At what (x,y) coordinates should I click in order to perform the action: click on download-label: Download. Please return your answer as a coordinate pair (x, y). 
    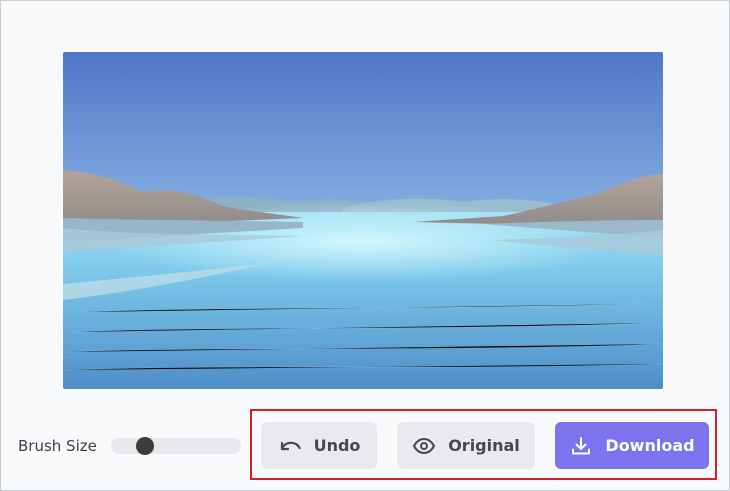
    Looking at the image, I should click on (650, 445).